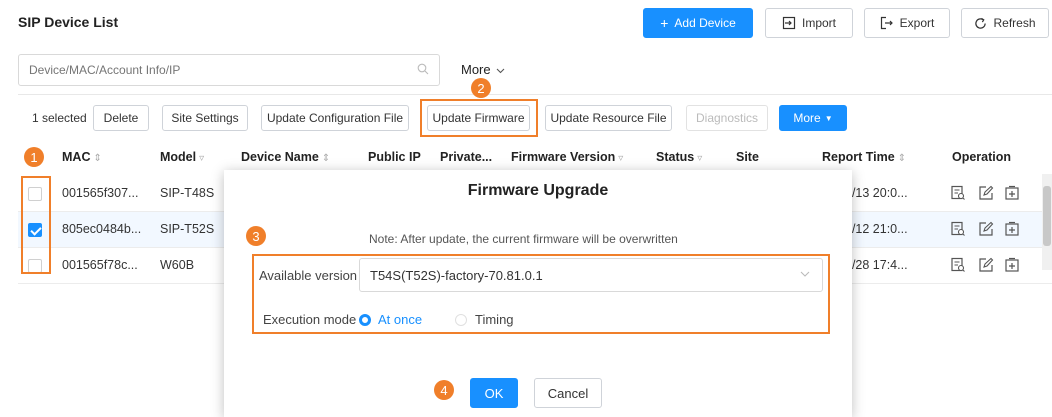 The height and width of the screenshot is (417, 1052). What do you see at coordinates (256, 236) in the screenshot?
I see `step-badge-3: 3` at bounding box center [256, 236].